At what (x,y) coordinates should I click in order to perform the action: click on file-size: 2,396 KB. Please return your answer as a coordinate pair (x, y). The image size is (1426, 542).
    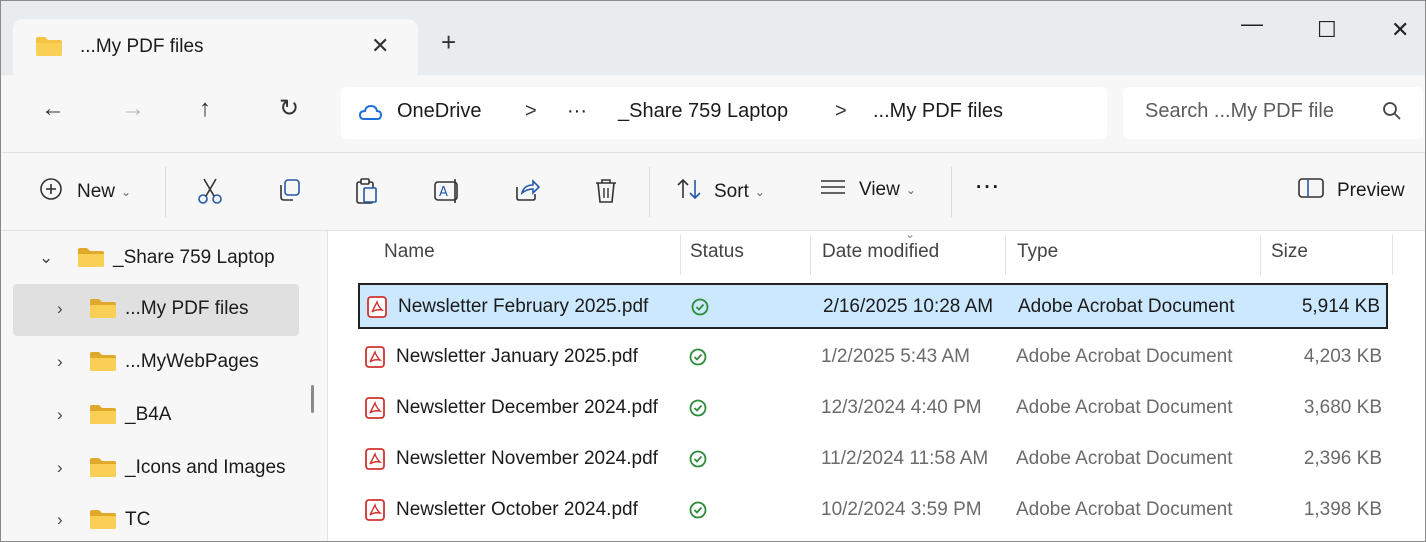
    Looking at the image, I should click on (1342, 458).